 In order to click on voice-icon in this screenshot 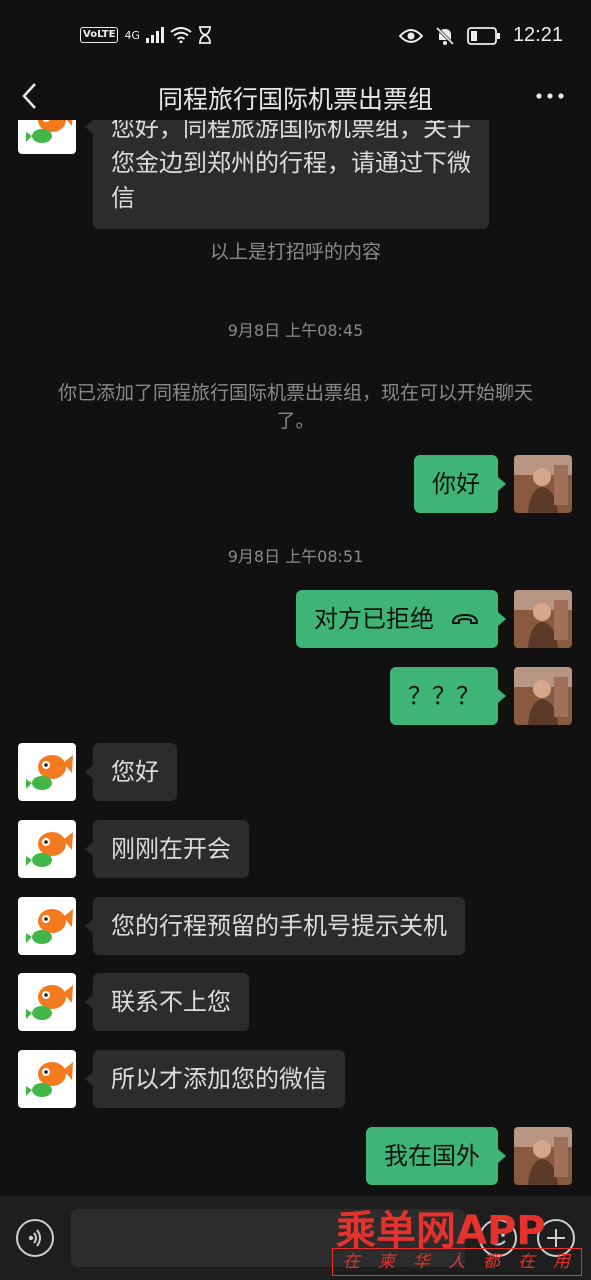, I will do `click(34, 1238)`.